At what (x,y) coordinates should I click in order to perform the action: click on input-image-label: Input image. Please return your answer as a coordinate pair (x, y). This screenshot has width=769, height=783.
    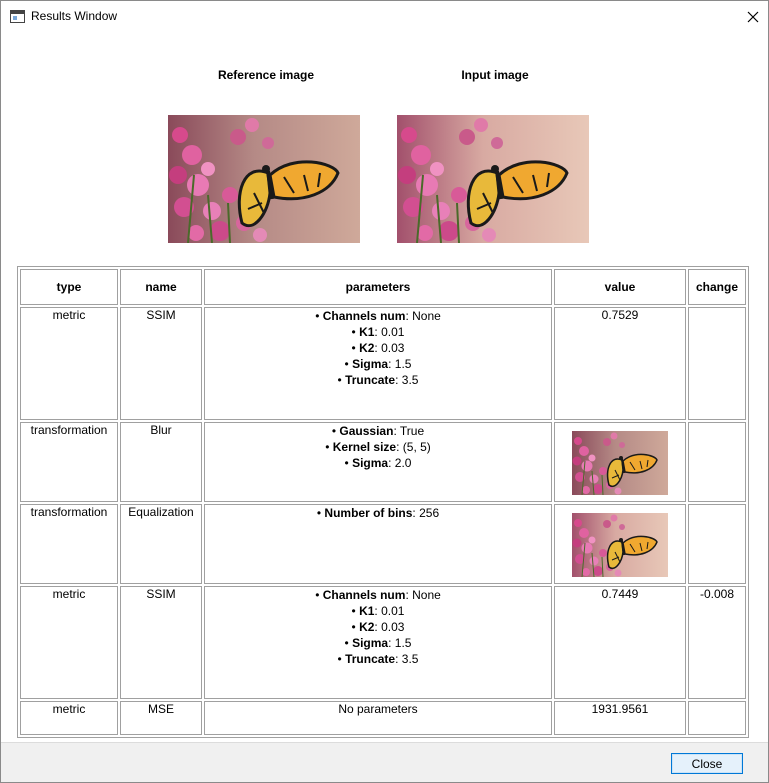
    Looking at the image, I should click on (495, 75).